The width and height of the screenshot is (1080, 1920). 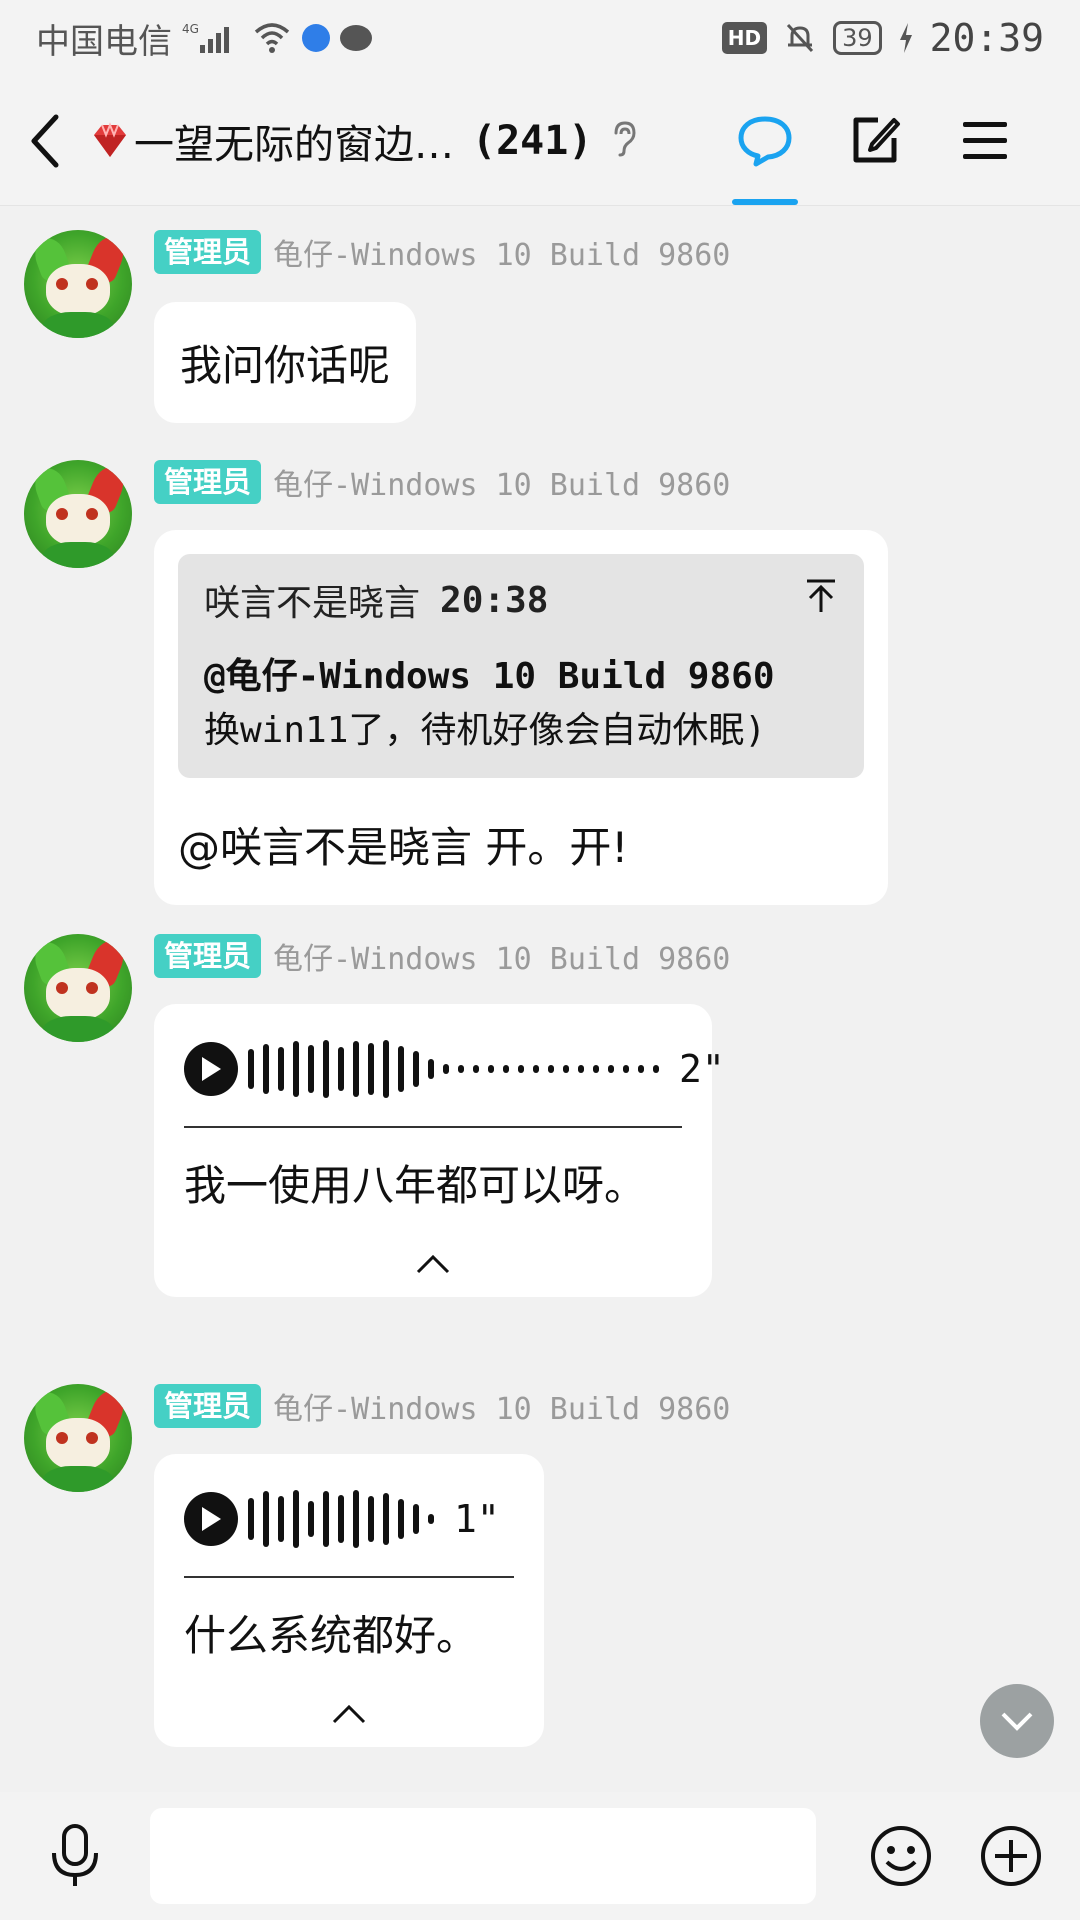 I want to click on post-button, so click(x=875, y=140).